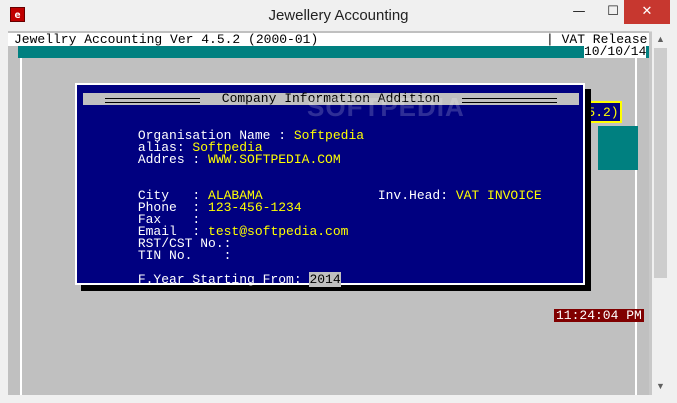  I want to click on address-row: Addres : WWW.SOFTPEDIA.COM, so click(216, 160).